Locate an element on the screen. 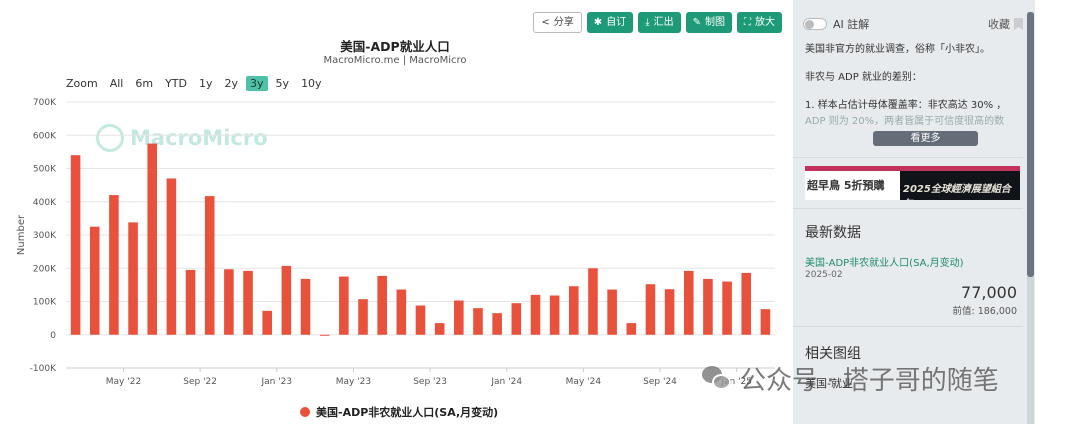 The height and width of the screenshot is (424, 1080). share-button: < 分享 is located at coordinates (557, 22).